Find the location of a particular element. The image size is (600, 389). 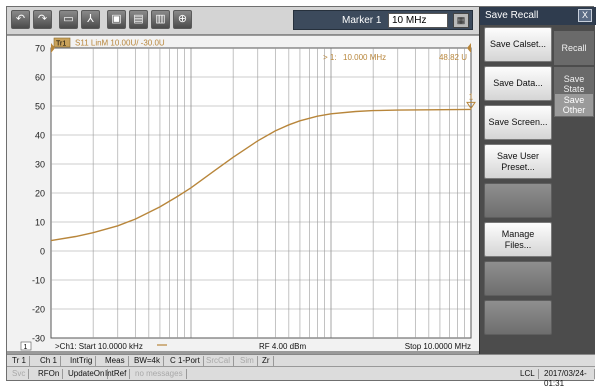

y-tick-label: 30 is located at coordinates (40, 165).